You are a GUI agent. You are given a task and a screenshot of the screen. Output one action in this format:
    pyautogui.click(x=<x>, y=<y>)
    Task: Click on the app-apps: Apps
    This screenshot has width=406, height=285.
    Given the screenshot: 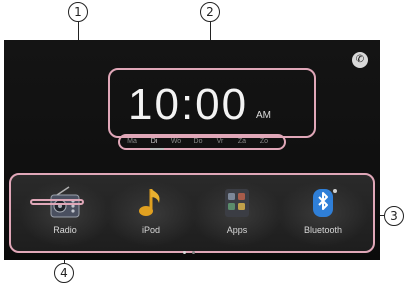 What is the action you would take?
    pyautogui.click(x=237, y=214)
    